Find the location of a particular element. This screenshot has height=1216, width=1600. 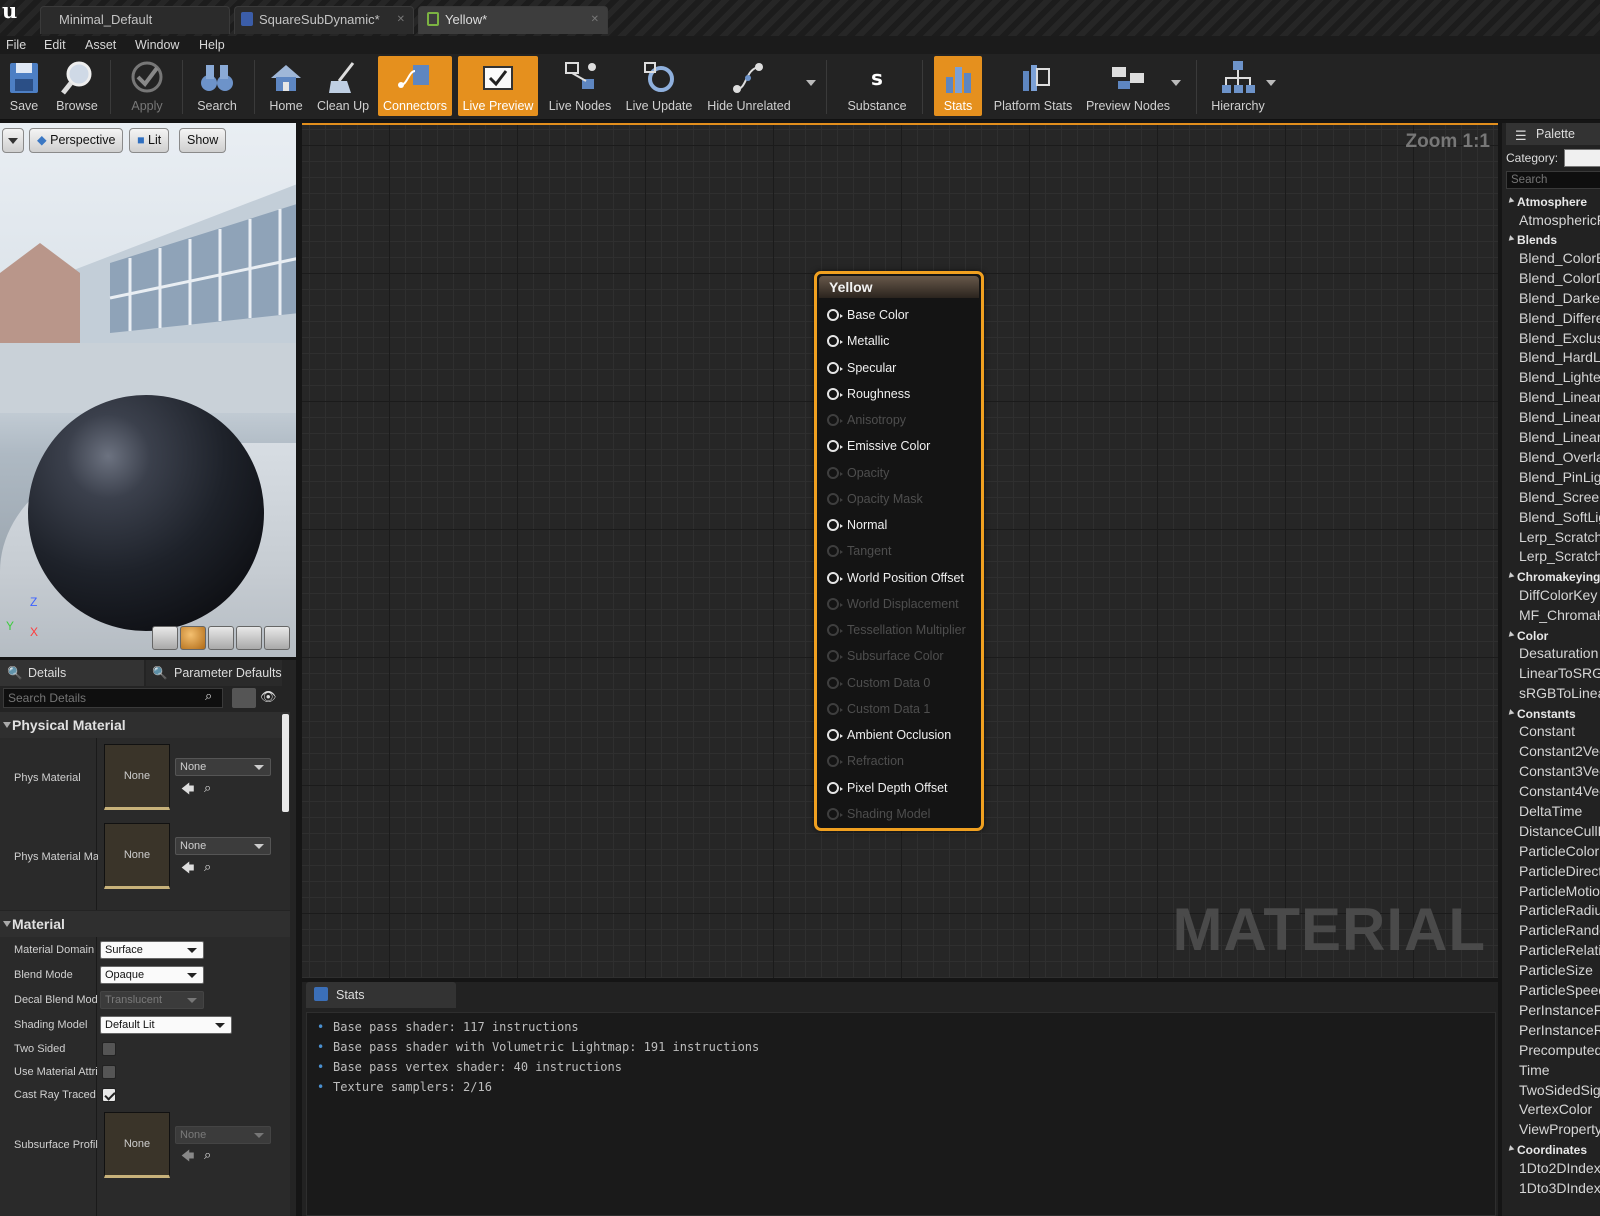

palette-item: AtmosphericFog is located at coordinates (1559, 220).